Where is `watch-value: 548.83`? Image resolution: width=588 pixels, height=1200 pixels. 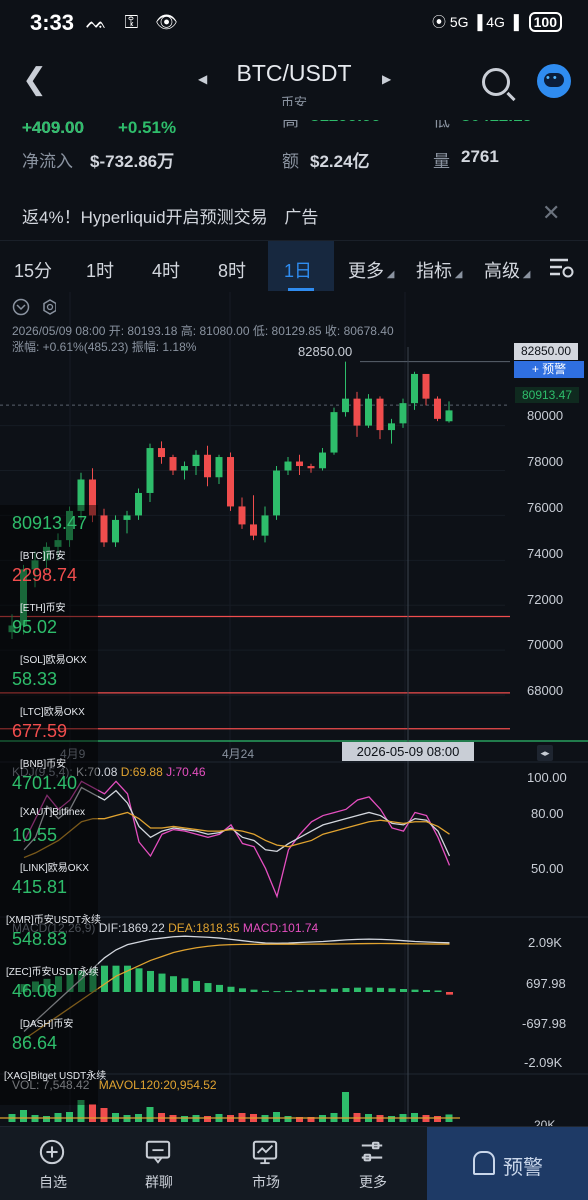
watch-value: 548.83 is located at coordinates (39, 939).